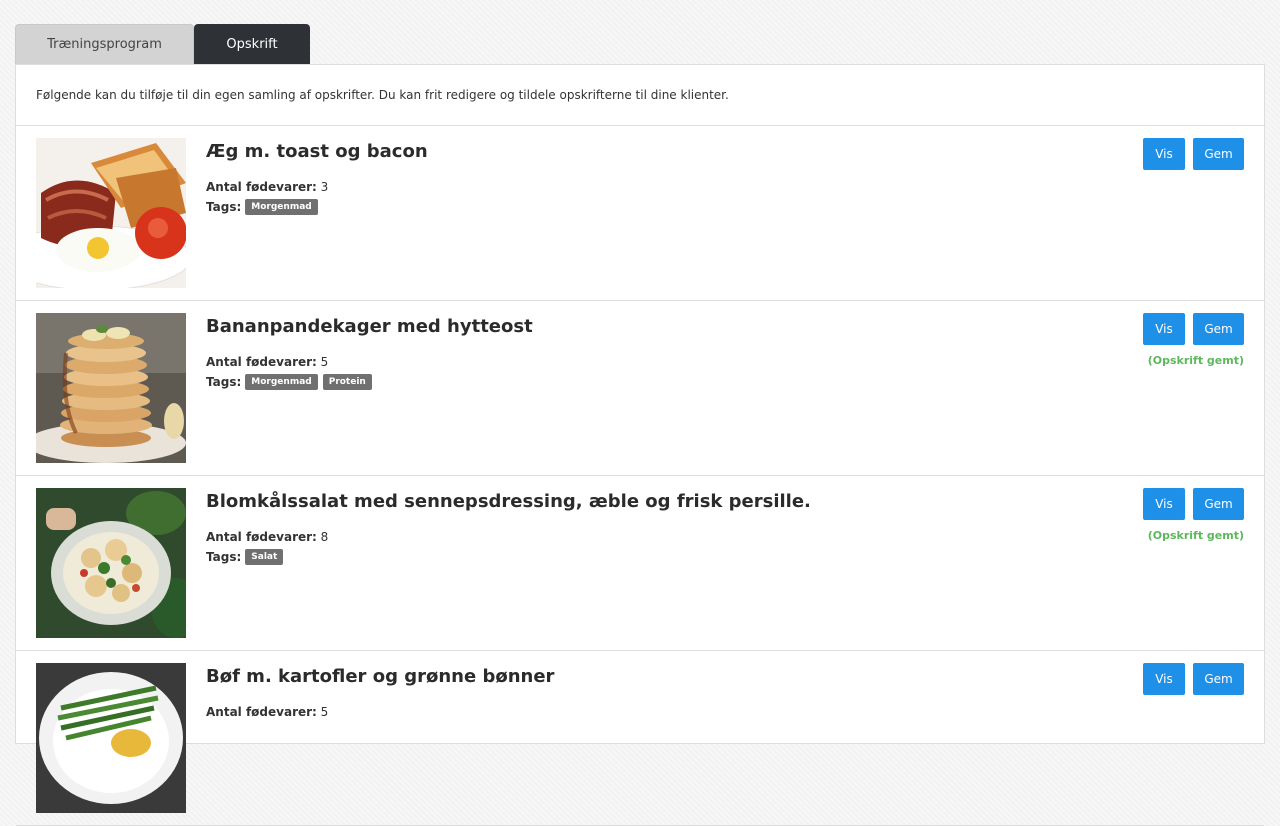 The width and height of the screenshot is (1280, 826). I want to click on tab-opskrift: Opskrift, so click(252, 44).